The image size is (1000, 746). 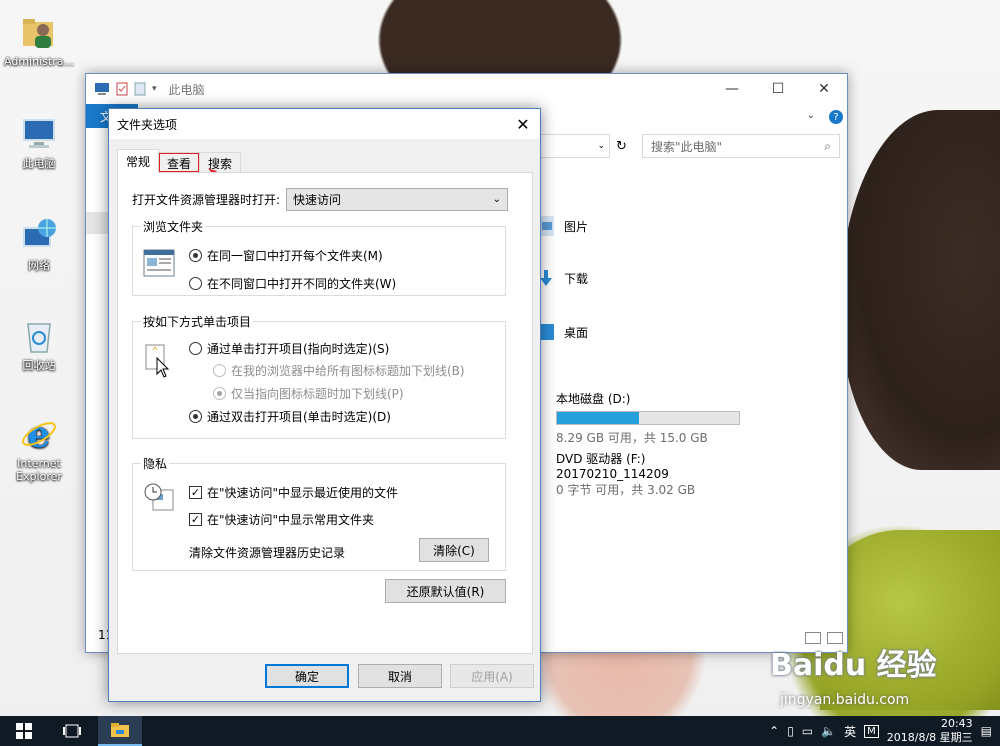 What do you see at coordinates (648, 418) in the screenshot?
I see `drive-local-d: 本地磁盘 (D:) 8.29 GB 可用，共 15.0 GB` at bounding box center [648, 418].